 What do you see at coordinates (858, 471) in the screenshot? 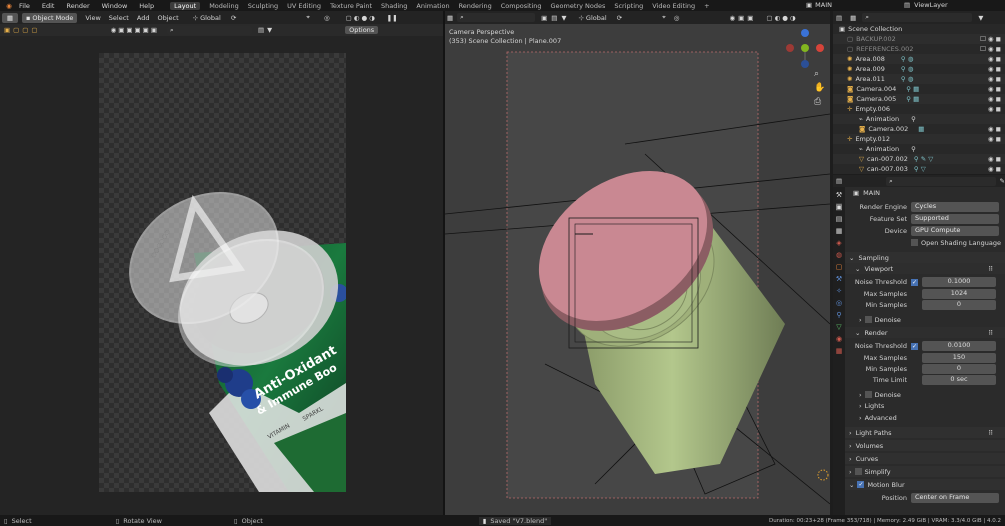
I see `simplify-checkbox` at bounding box center [858, 471].